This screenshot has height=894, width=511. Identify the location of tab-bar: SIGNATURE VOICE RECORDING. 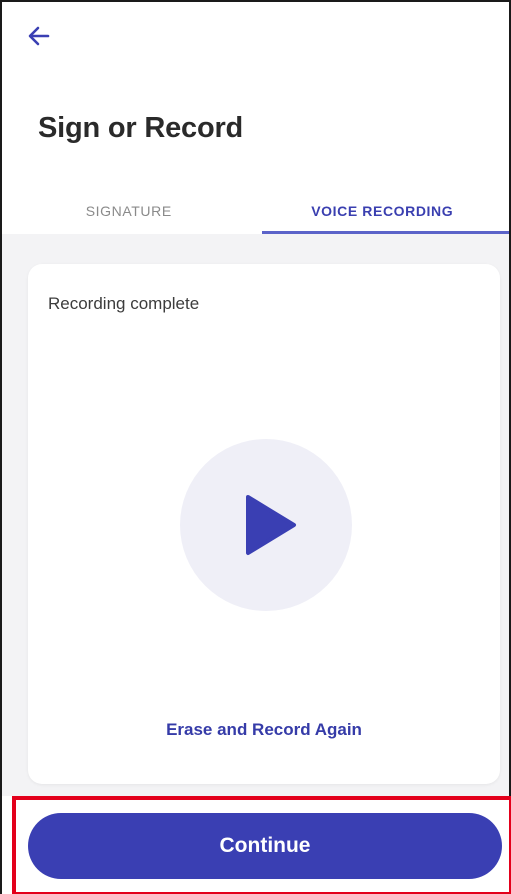
(255, 211).